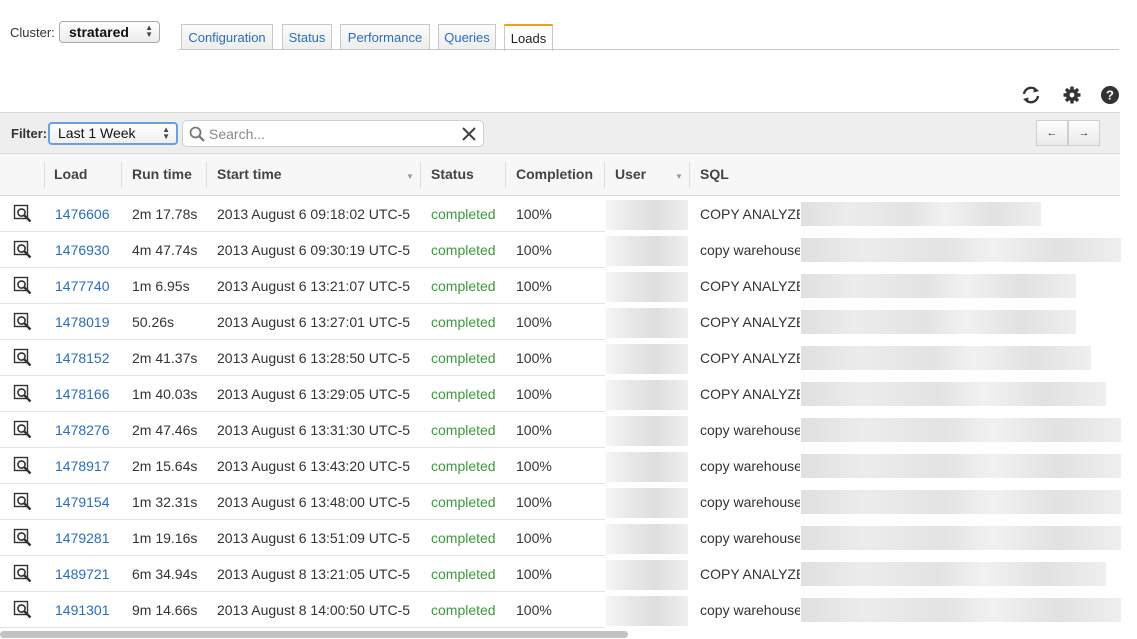 Image resolution: width=1137 pixels, height=639 pixels. I want to click on load-id-link: 1476606, so click(82, 214).